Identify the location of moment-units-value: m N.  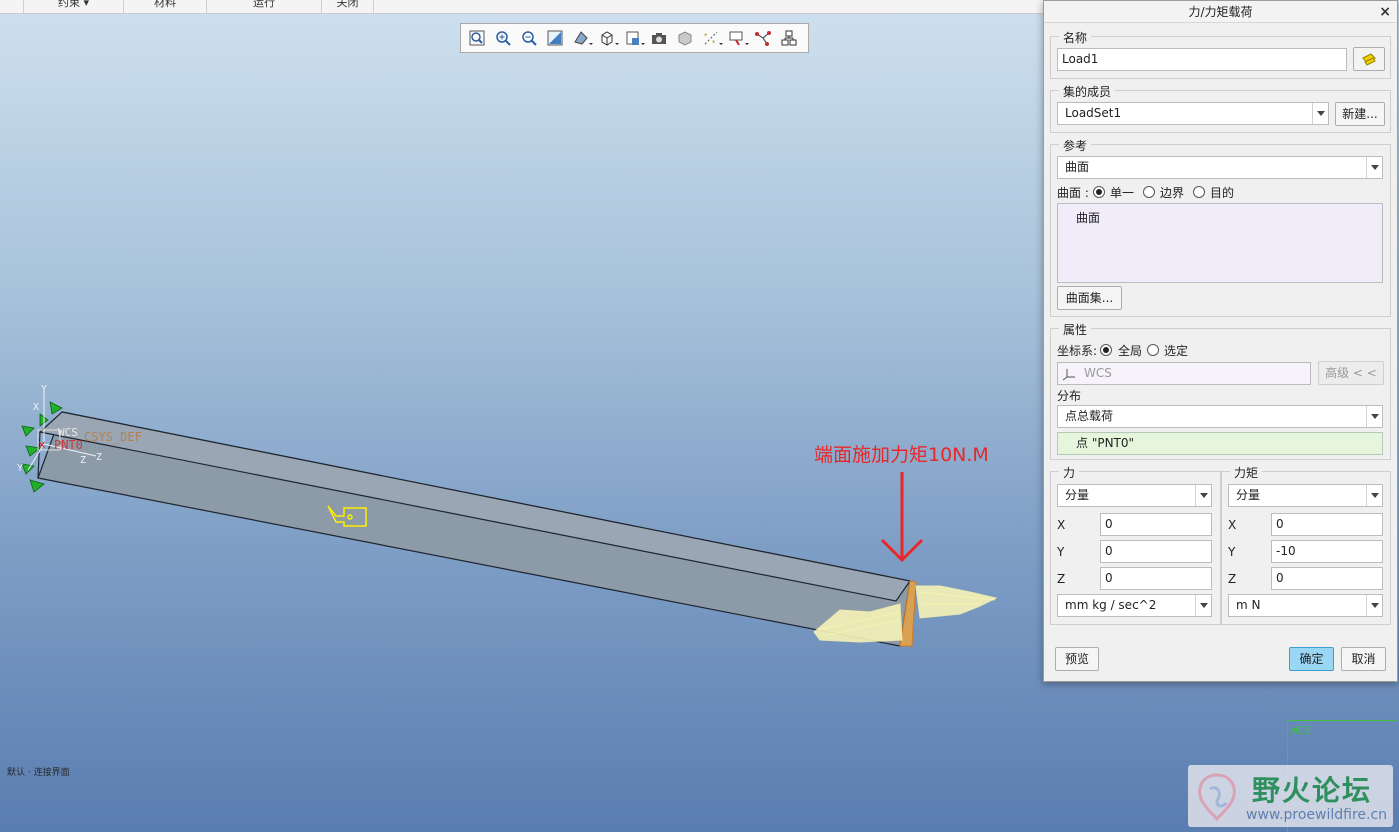
(1248, 605).